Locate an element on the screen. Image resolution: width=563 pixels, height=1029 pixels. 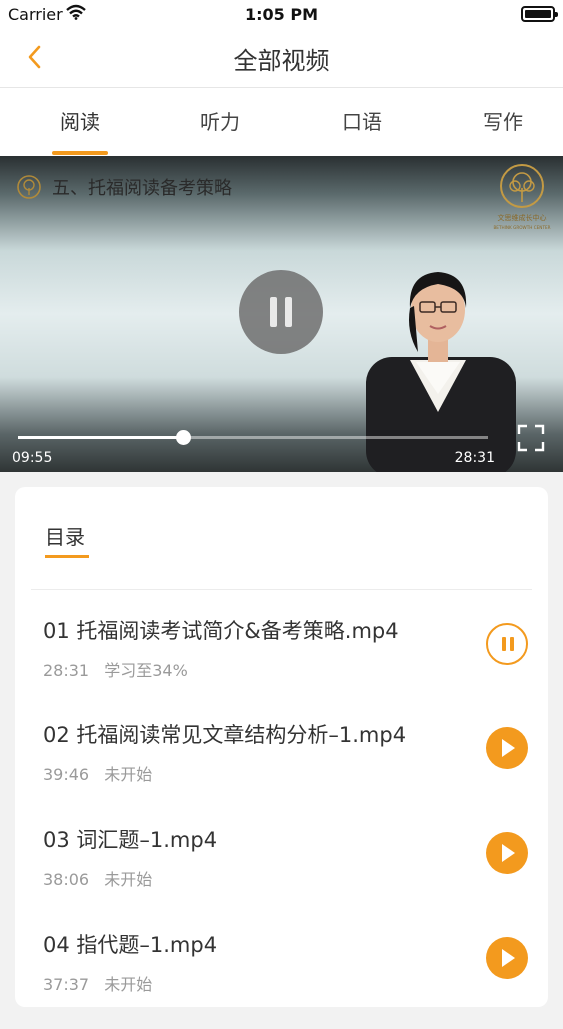
brand-logo-icon: 文思维成长中心 BETHINK GROWTH CENTER is located at coordinates (522, 197).